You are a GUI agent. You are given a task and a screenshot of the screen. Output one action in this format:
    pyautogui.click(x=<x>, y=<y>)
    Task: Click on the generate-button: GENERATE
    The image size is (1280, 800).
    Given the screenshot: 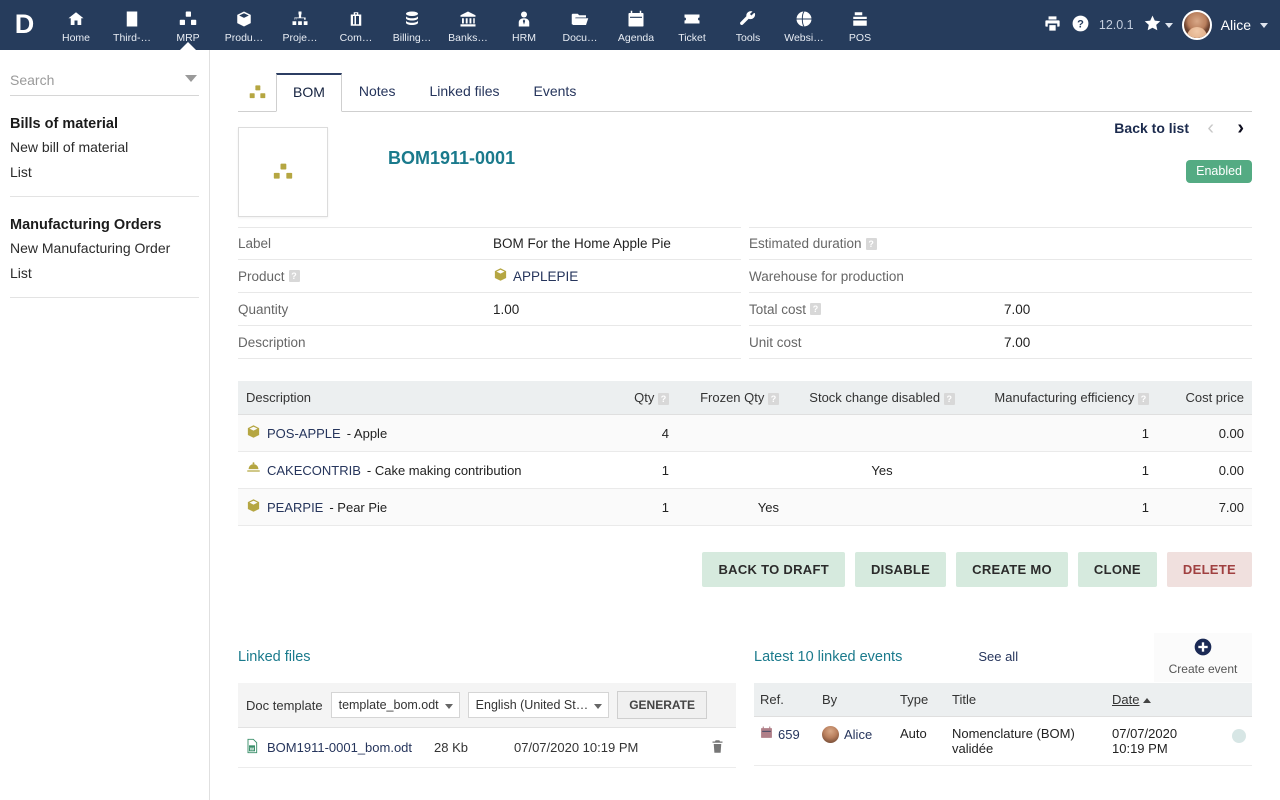 What is the action you would take?
    pyautogui.click(x=662, y=705)
    